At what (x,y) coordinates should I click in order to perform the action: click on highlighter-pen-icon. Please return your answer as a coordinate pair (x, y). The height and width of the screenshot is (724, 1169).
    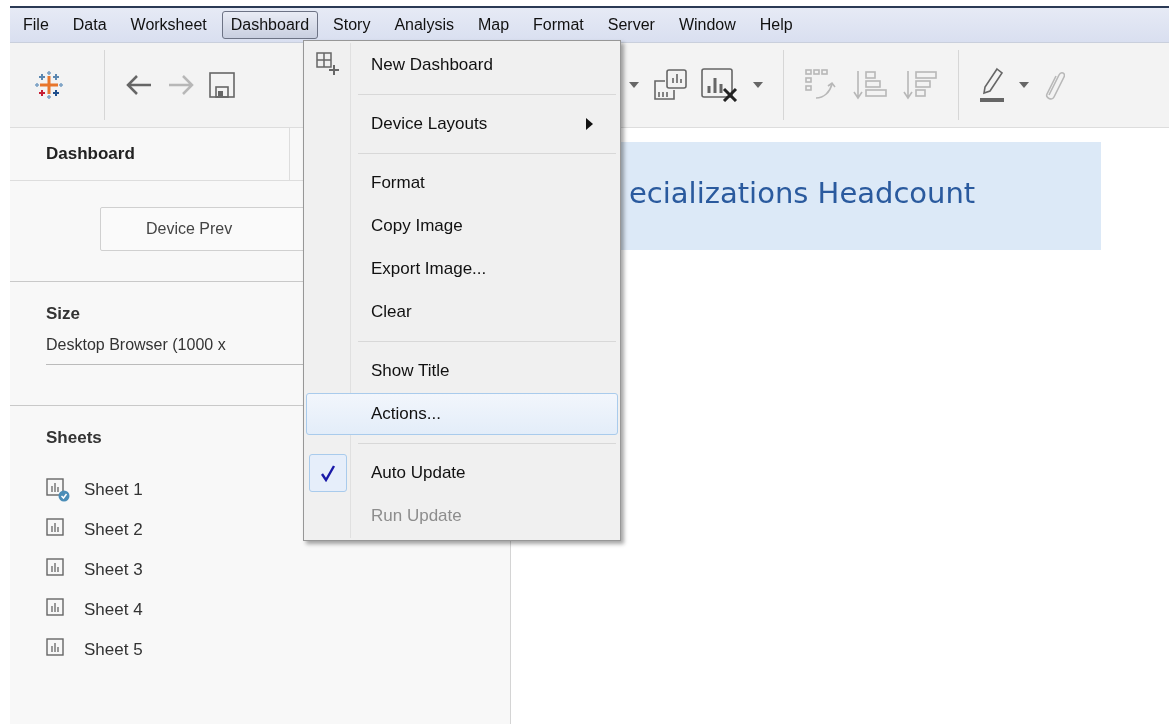
    Looking at the image, I should click on (992, 85).